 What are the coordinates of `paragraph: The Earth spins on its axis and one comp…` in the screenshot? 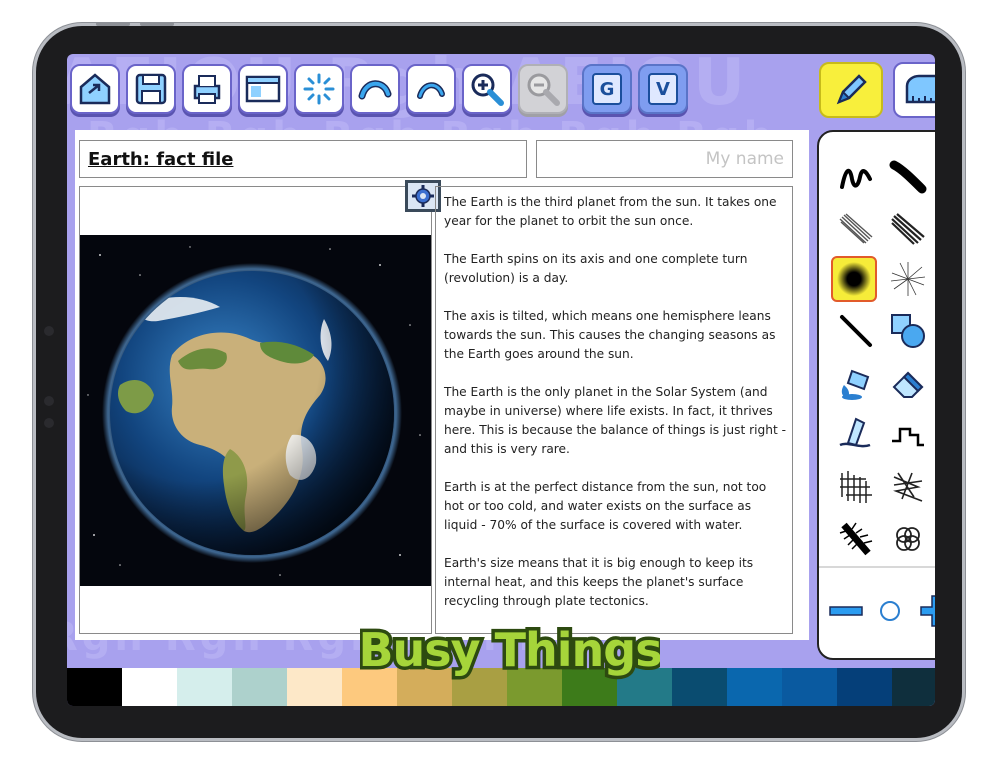 It's located at (596, 268).